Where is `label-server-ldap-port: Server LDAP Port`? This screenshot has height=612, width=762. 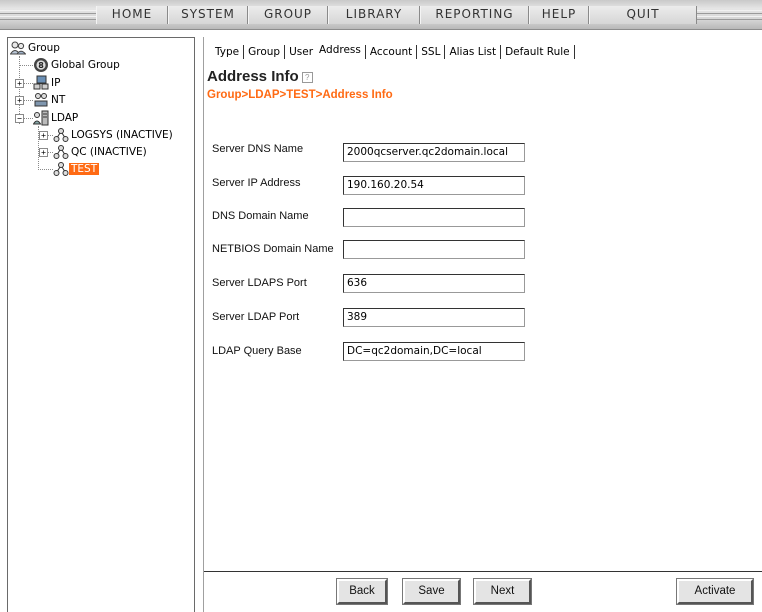
label-server-ldap-port: Server LDAP Port is located at coordinates (256, 317).